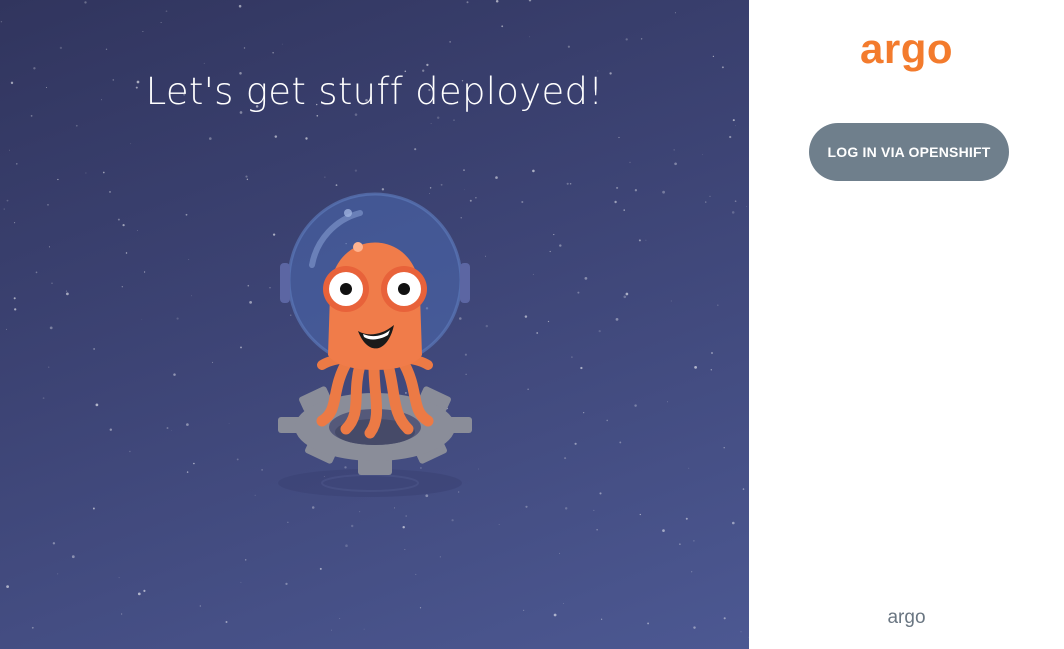  Describe the element at coordinates (375, 344) in the screenshot. I see `astronaut-octopus-icon` at that location.